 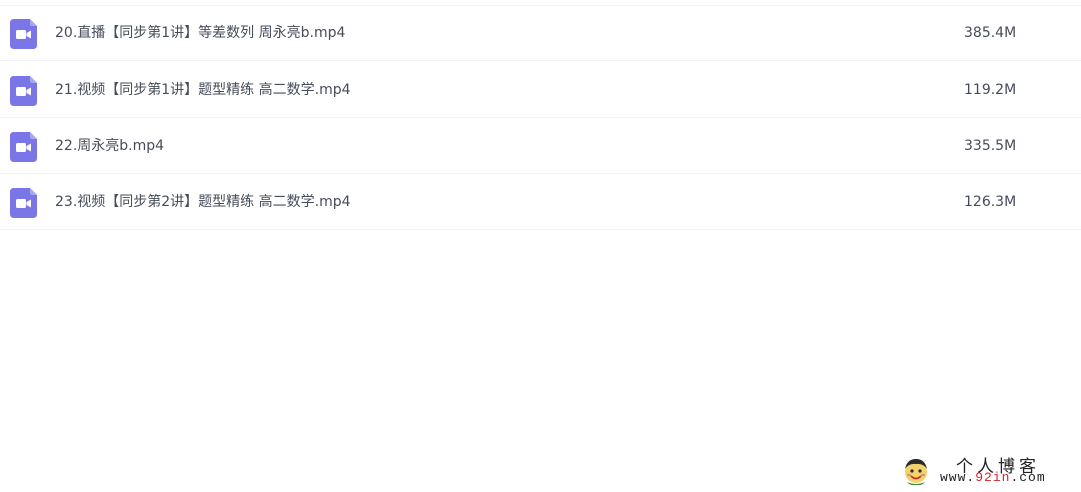 I want to click on file-row: 20.直播【同步第1讲】等差数列 周永亮b.mp4 385.4M, so click(x=540, y=33).